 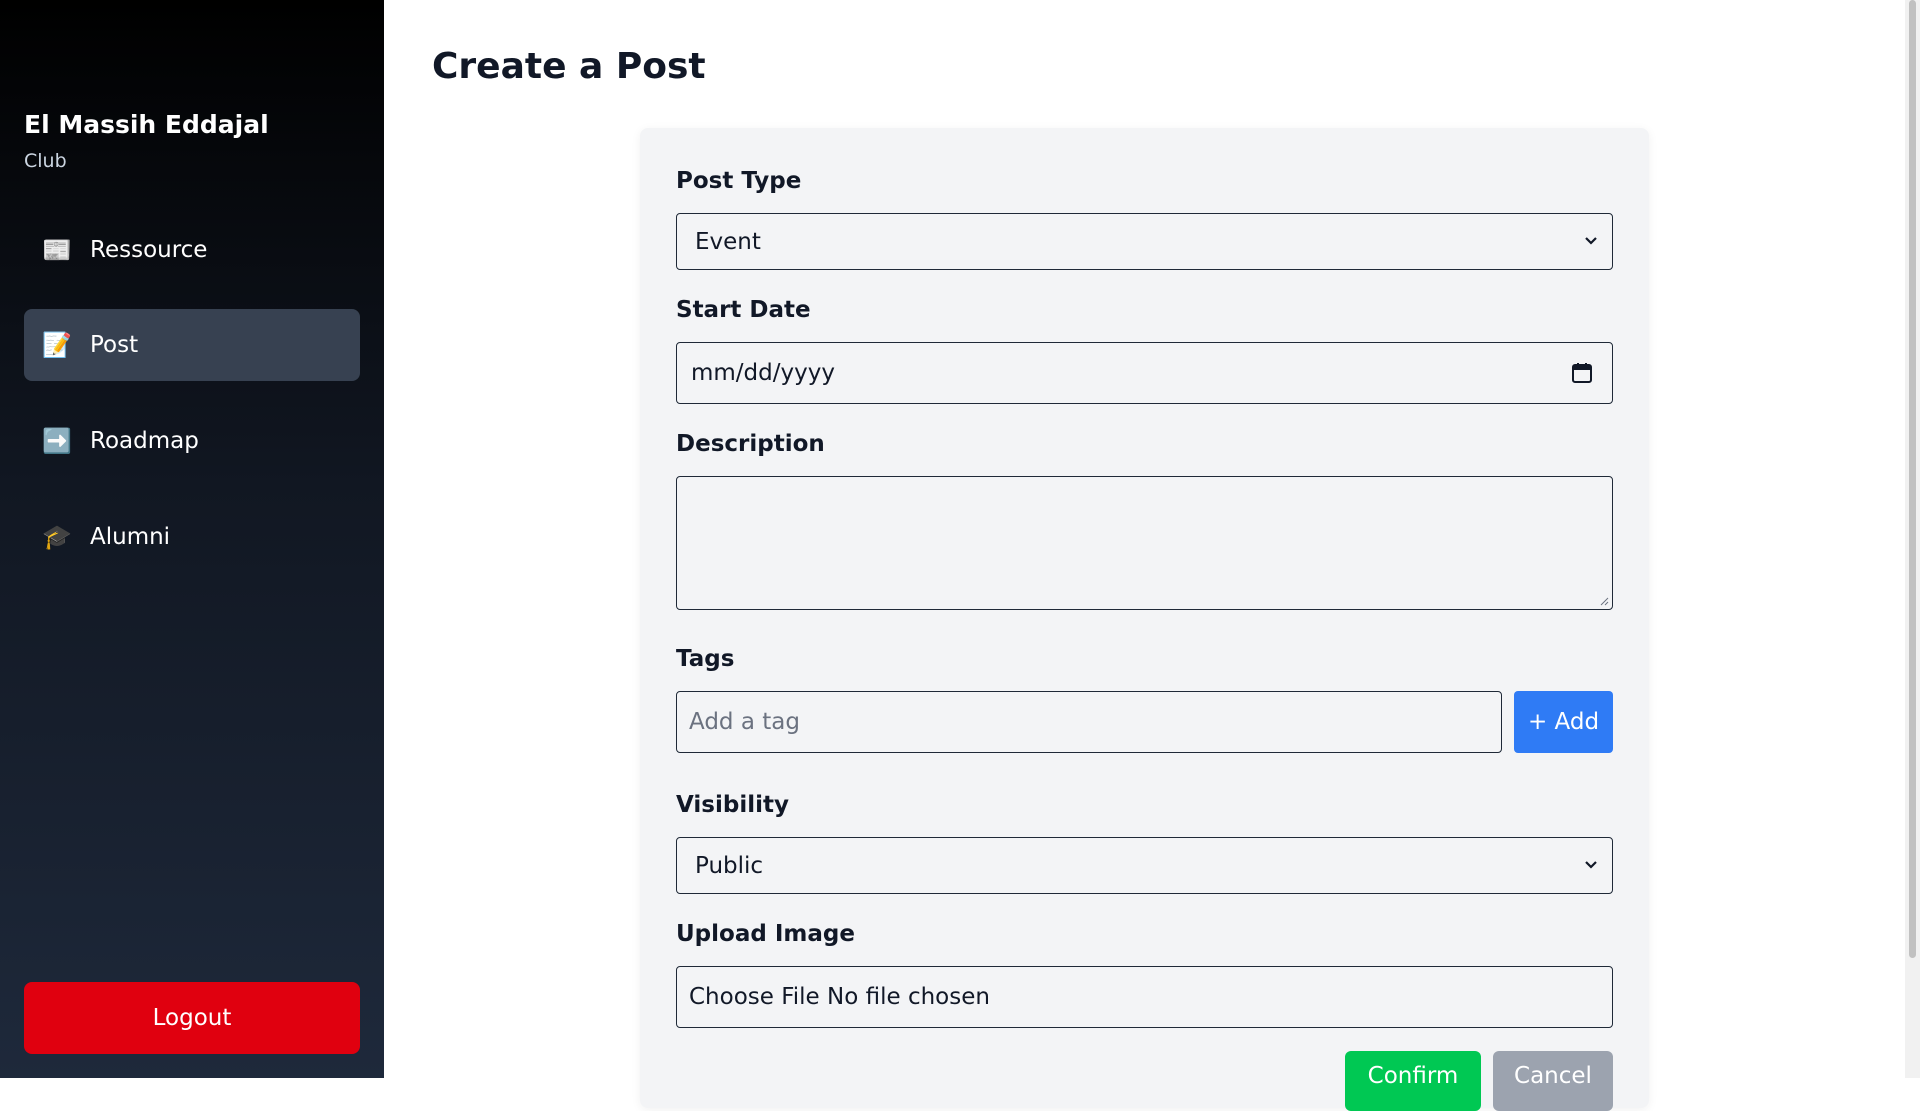 What do you see at coordinates (1144, 997) in the screenshot?
I see `upload-image-field: Choose File No file chosen` at bounding box center [1144, 997].